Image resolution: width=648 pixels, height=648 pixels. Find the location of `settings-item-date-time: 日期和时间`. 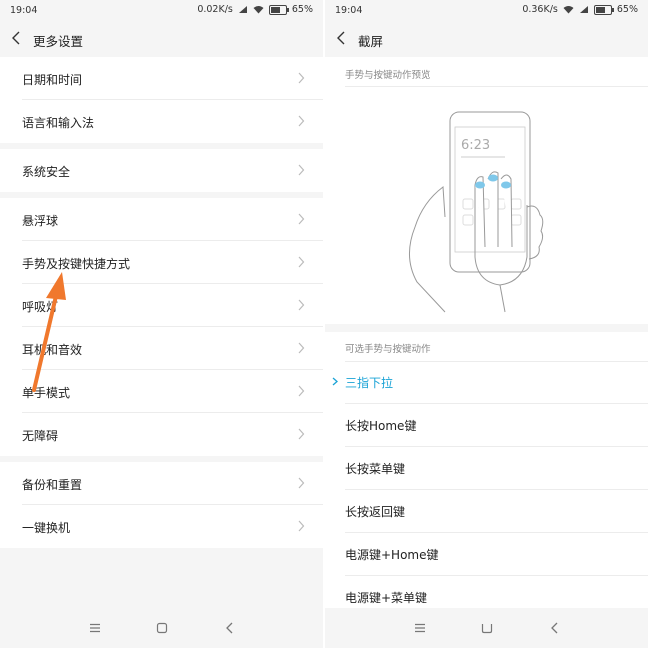

settings-item-date-time: 日期和时间 is located at coordinates (161, 78).